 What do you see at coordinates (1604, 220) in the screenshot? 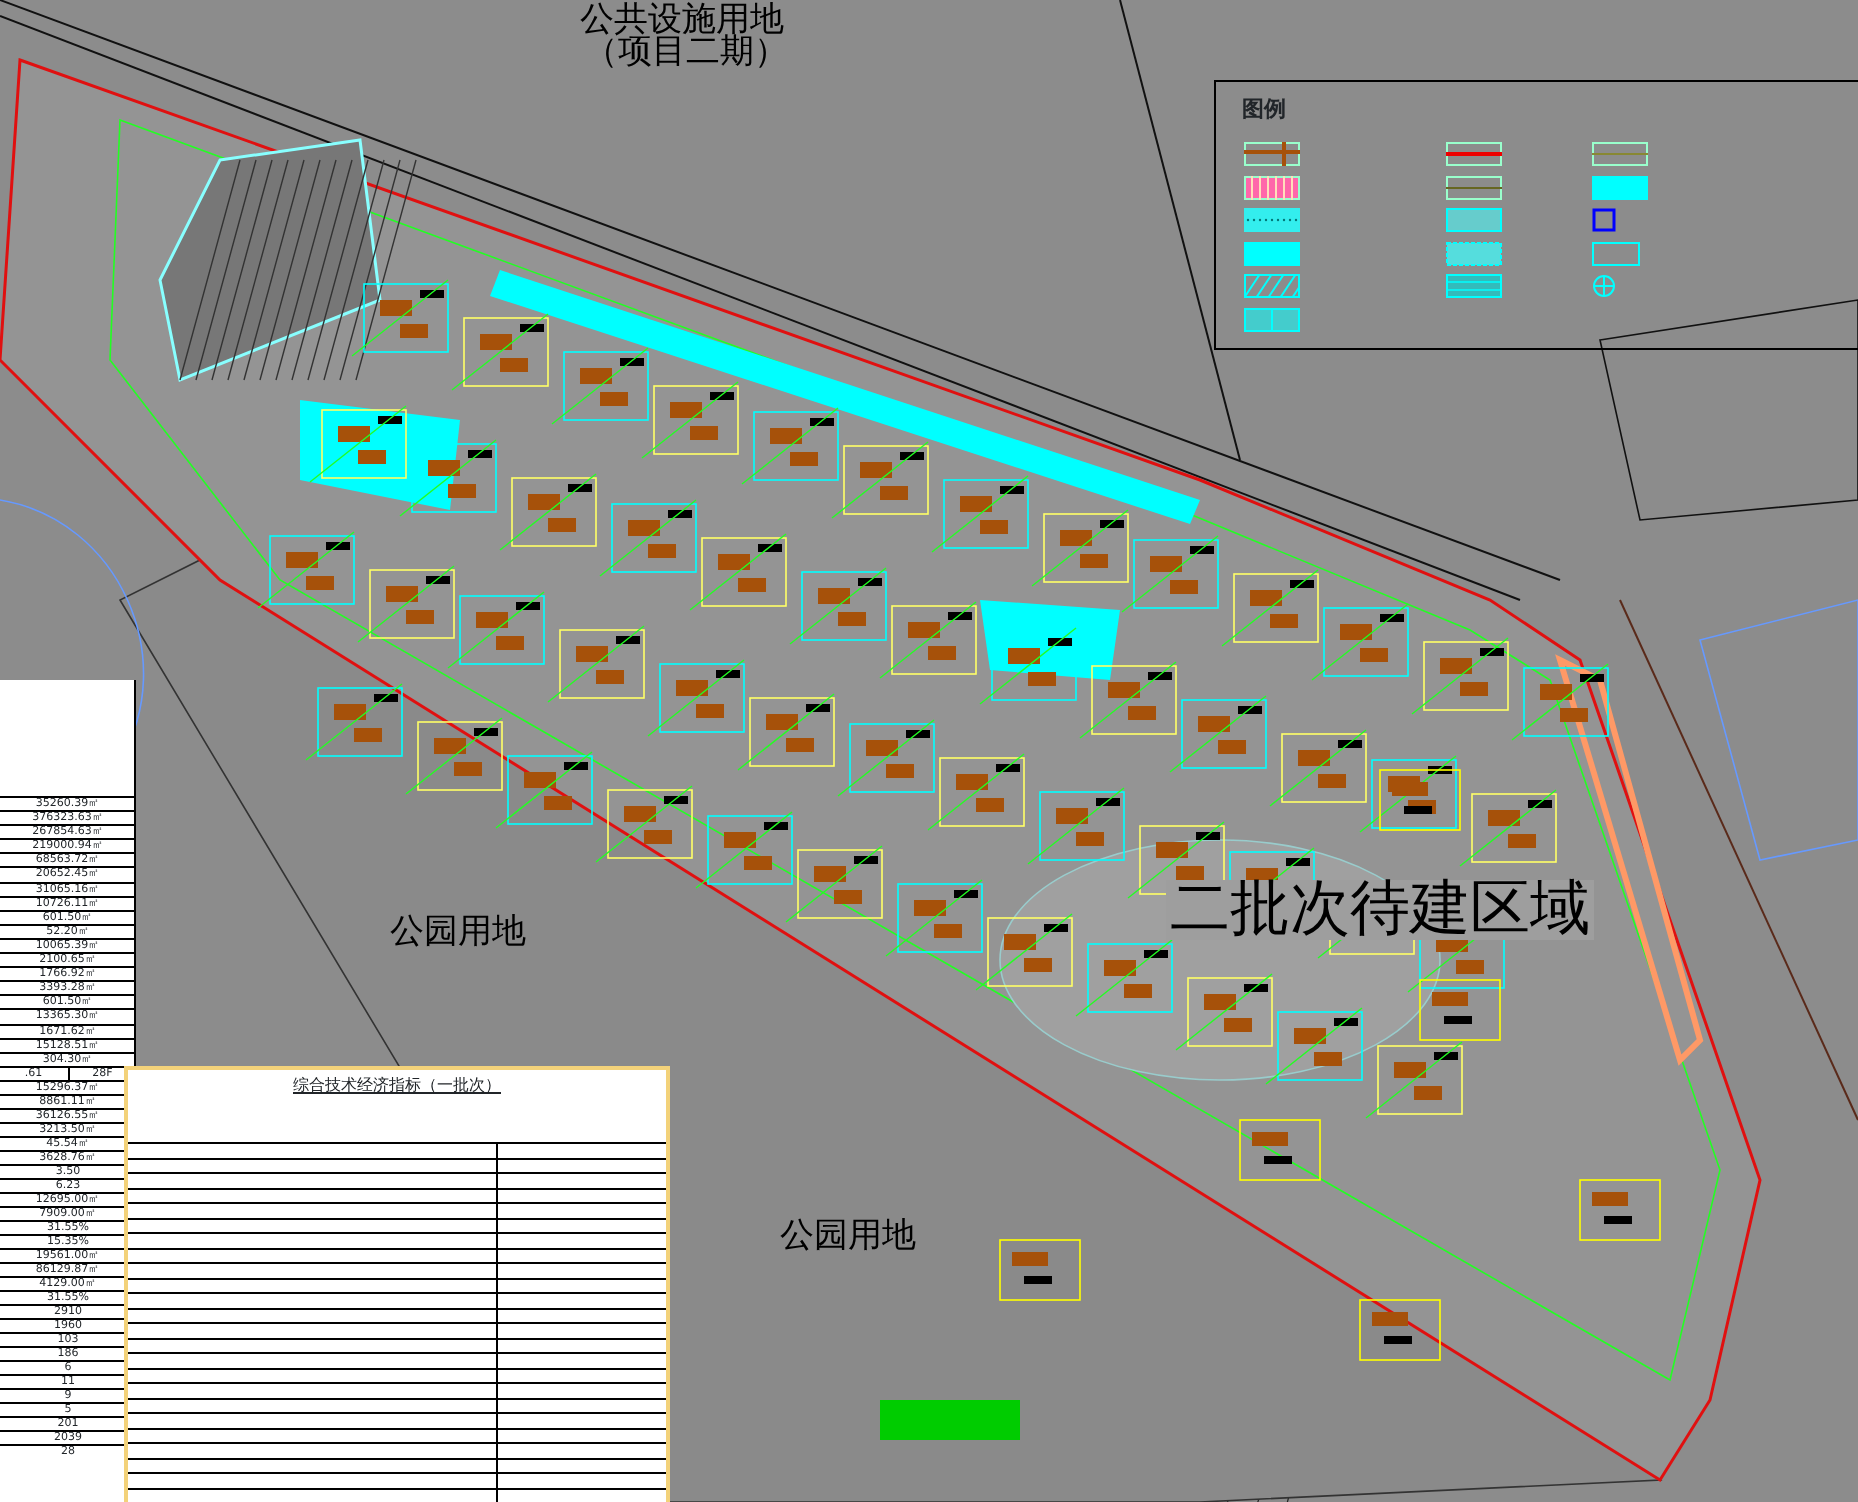
I see `square-symbol-icon` at bounding box center [1604, 220].